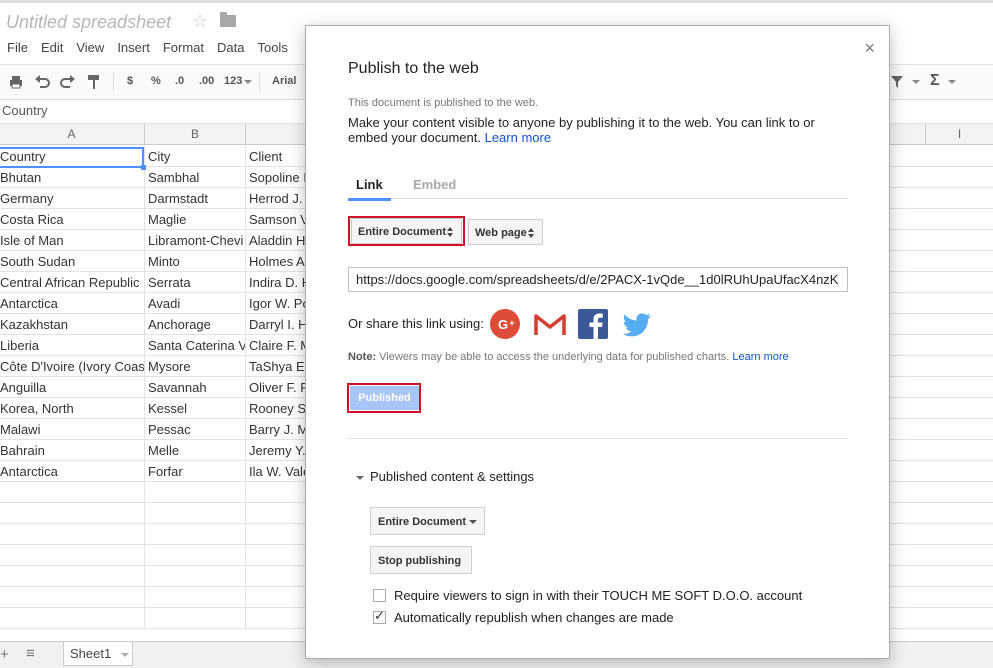  I want to click on print-icon, so click(16, 82).